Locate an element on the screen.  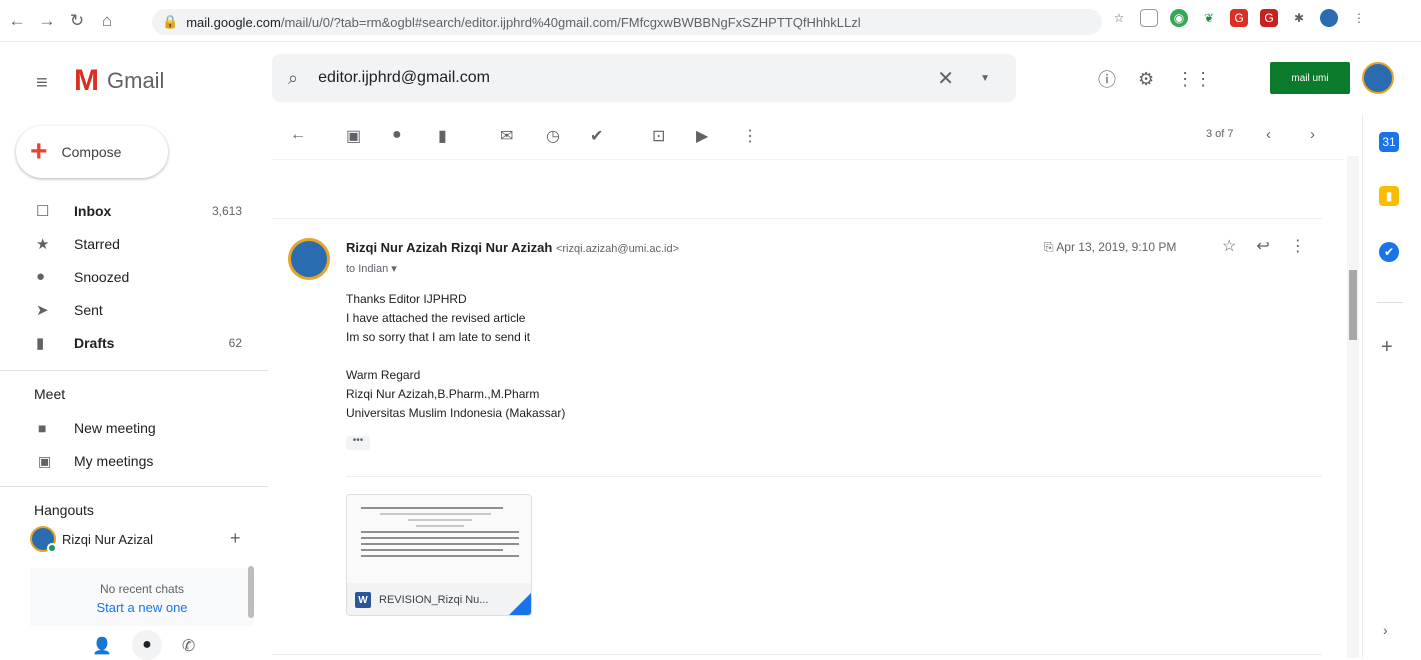
message-actions: ☆ ↩ ⋮ is located at coordinates (1264, 246).